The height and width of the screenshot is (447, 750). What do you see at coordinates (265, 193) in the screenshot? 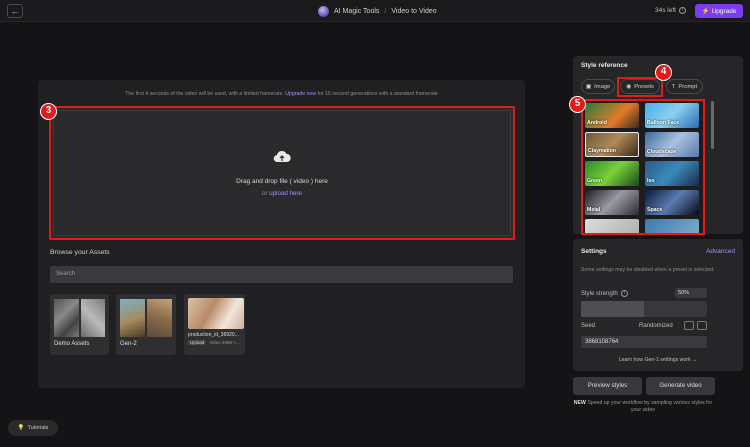
I see `drop-or: or` at bounding box center [265, 193].